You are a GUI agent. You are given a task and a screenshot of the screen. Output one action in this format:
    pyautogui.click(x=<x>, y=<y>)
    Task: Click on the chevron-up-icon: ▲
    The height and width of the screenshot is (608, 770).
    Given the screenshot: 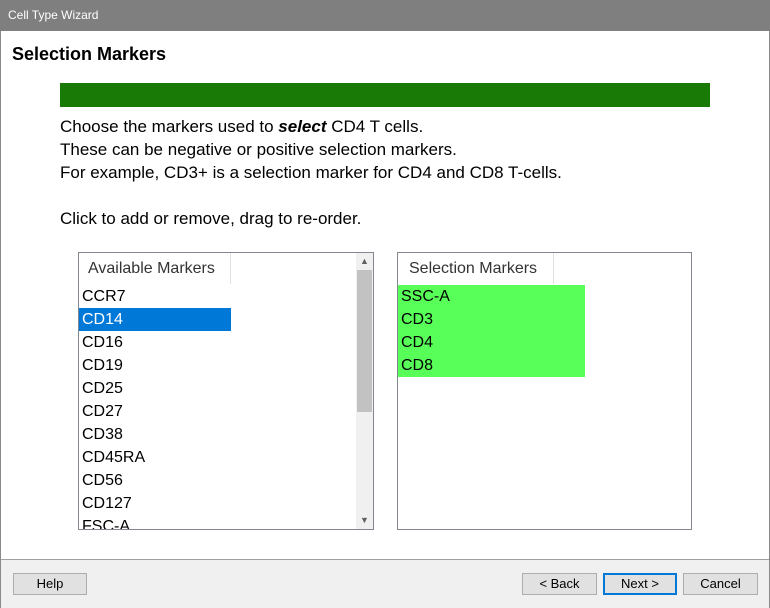 What is the action you would take?
    pyautogui.click(x=364, y=261)
    